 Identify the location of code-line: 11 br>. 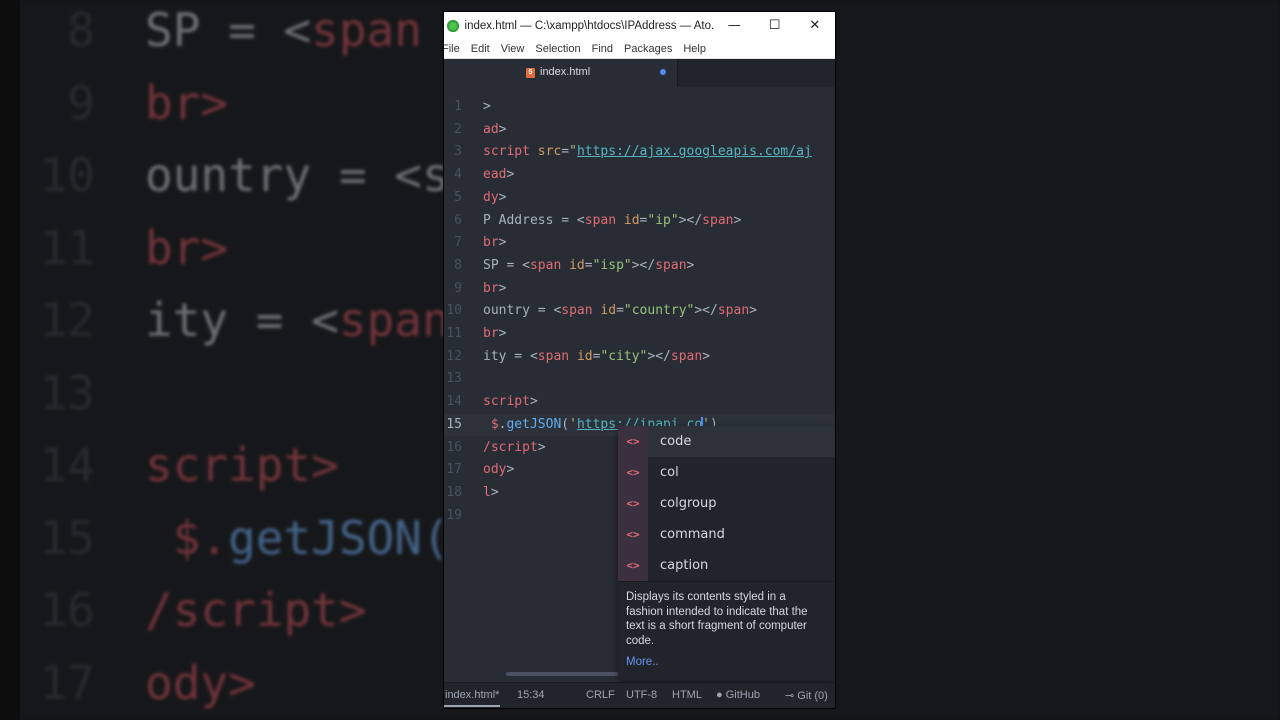
(639, 334).